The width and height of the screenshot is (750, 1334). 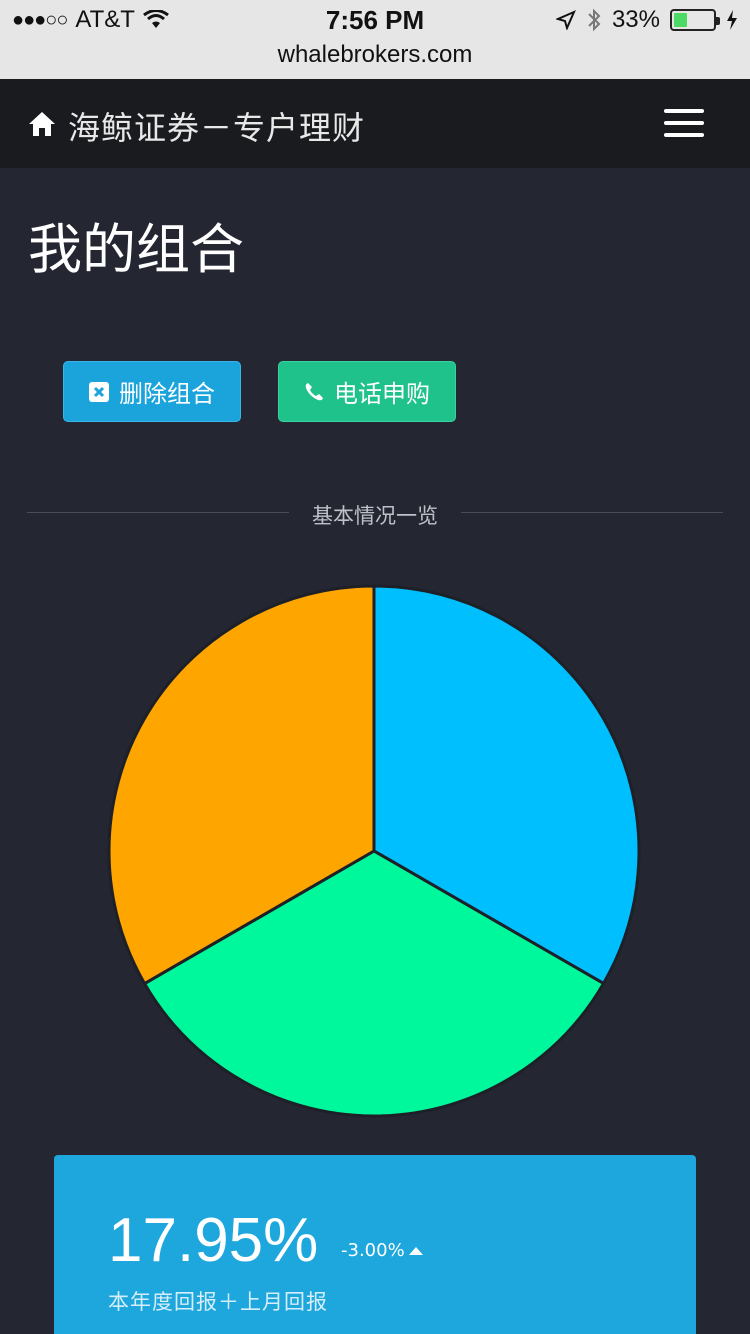 I want to click on battery-tip, so click(x=718, y=21).